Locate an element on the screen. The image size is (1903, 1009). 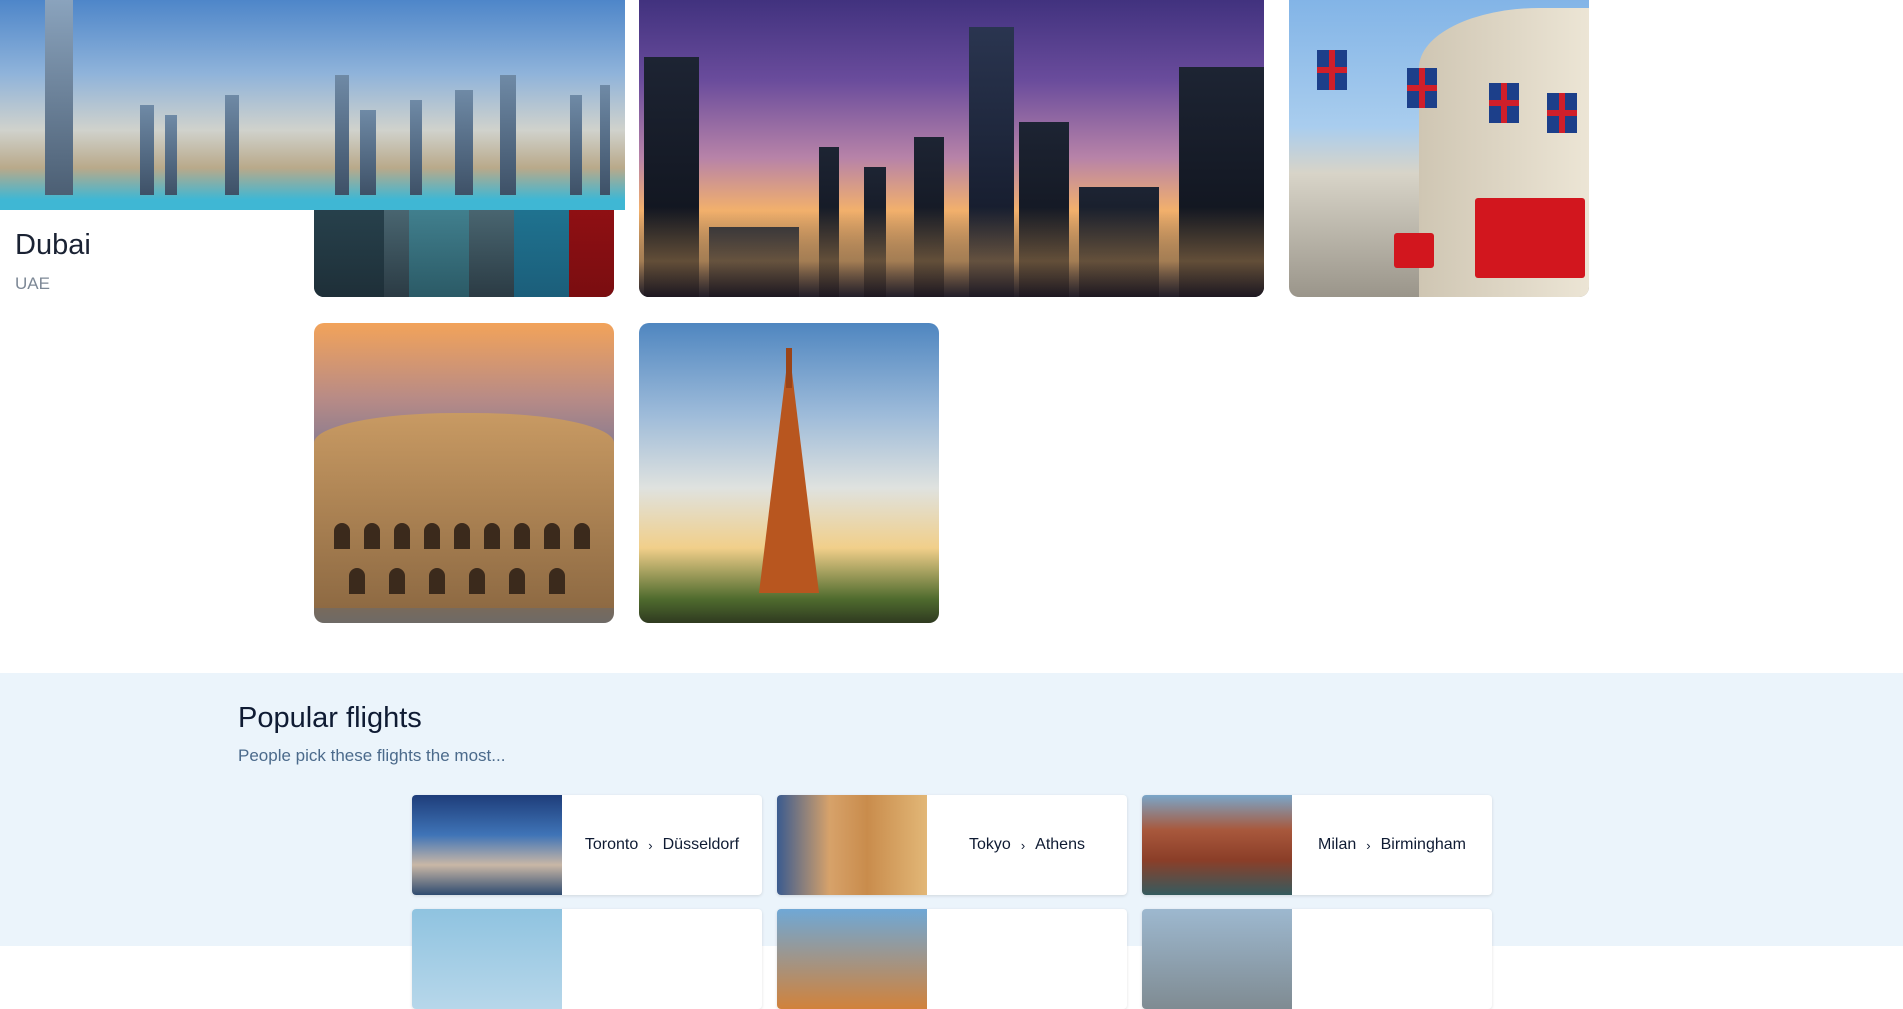
section-title: Popular flights is located at coordinates (330, 718).